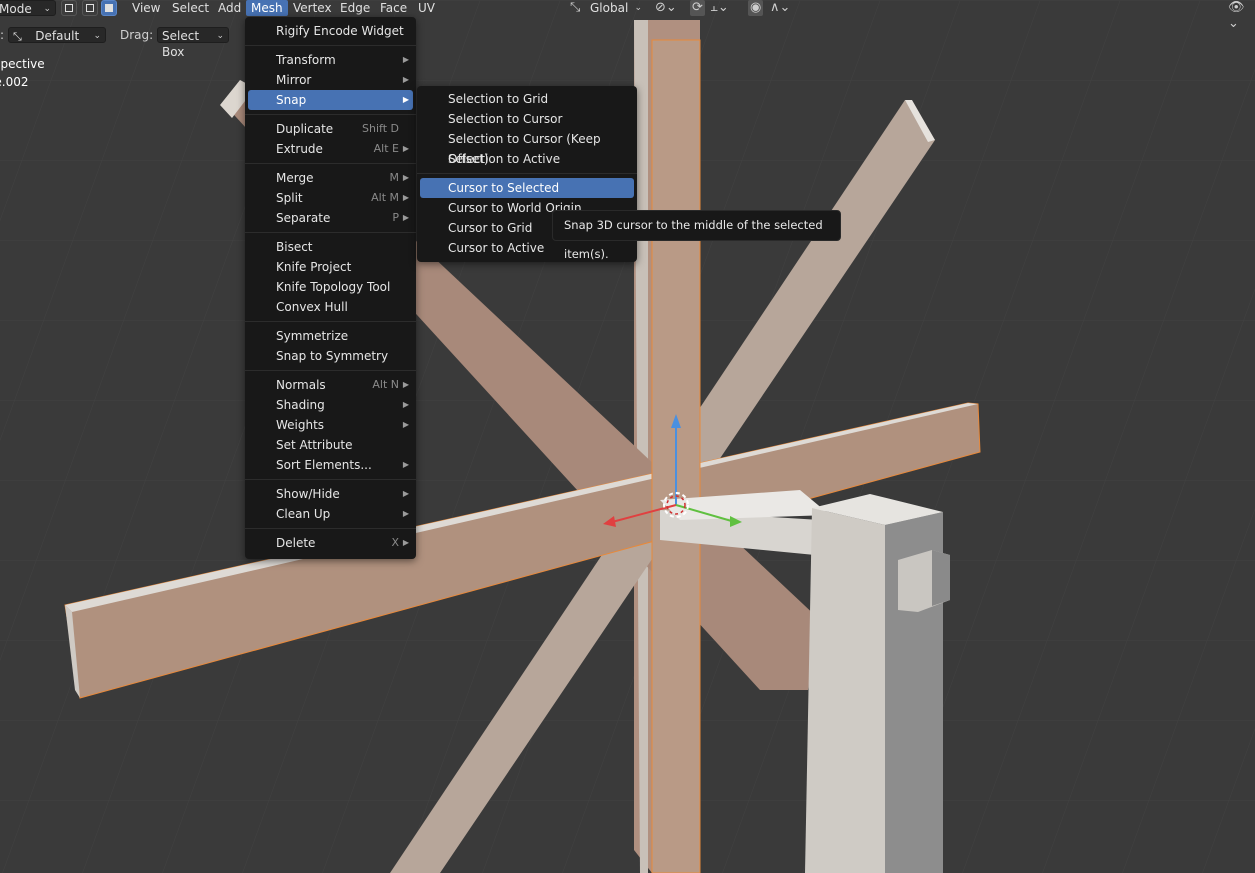 Image resolution: width=1255 pixels, height=873 pixels. Describe the element at coordinates (575, 7) in the screenshot. I see `transform-orientation-icon: ⤡` at that location.